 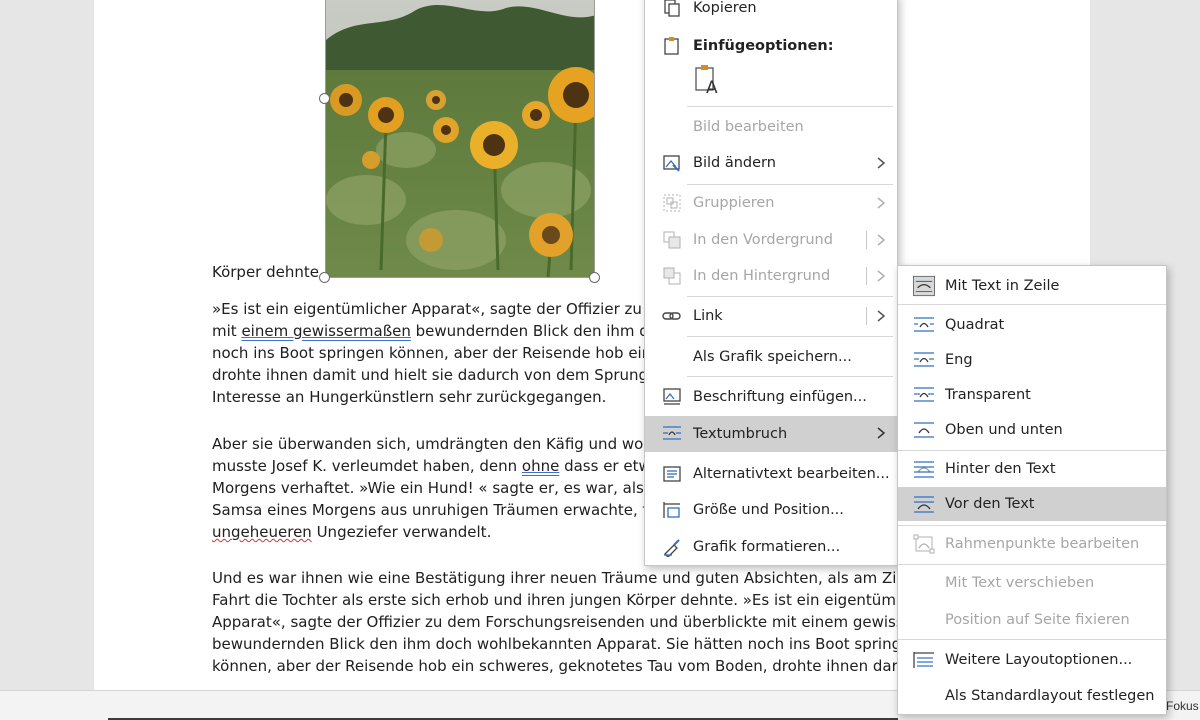 What do you see at coordinates (771, 12) in the screenshot?
I see `menu-item-copy: Kopieren` at bounding box center [771, 12].